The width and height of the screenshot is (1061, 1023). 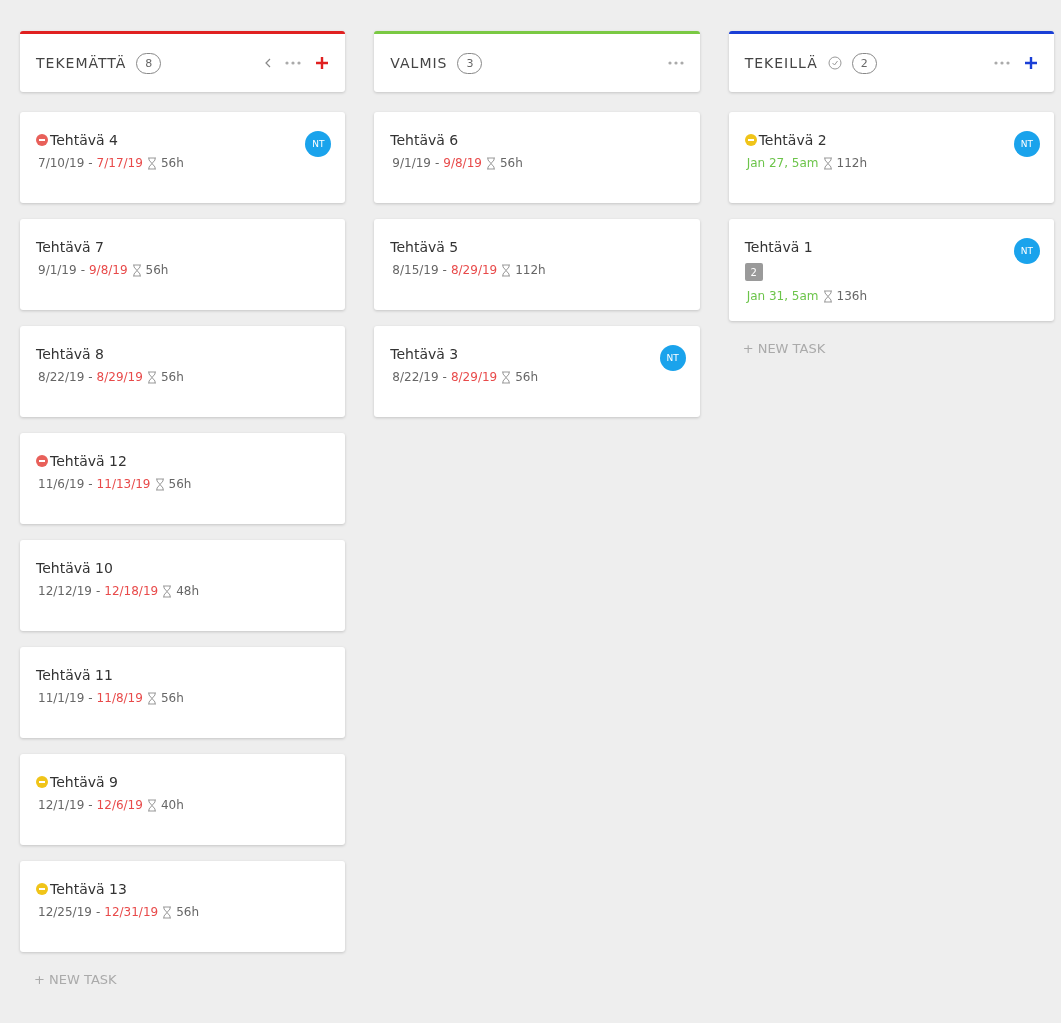 I want to click on task-title: Tehtävä 8, so click(x=70, y=354).